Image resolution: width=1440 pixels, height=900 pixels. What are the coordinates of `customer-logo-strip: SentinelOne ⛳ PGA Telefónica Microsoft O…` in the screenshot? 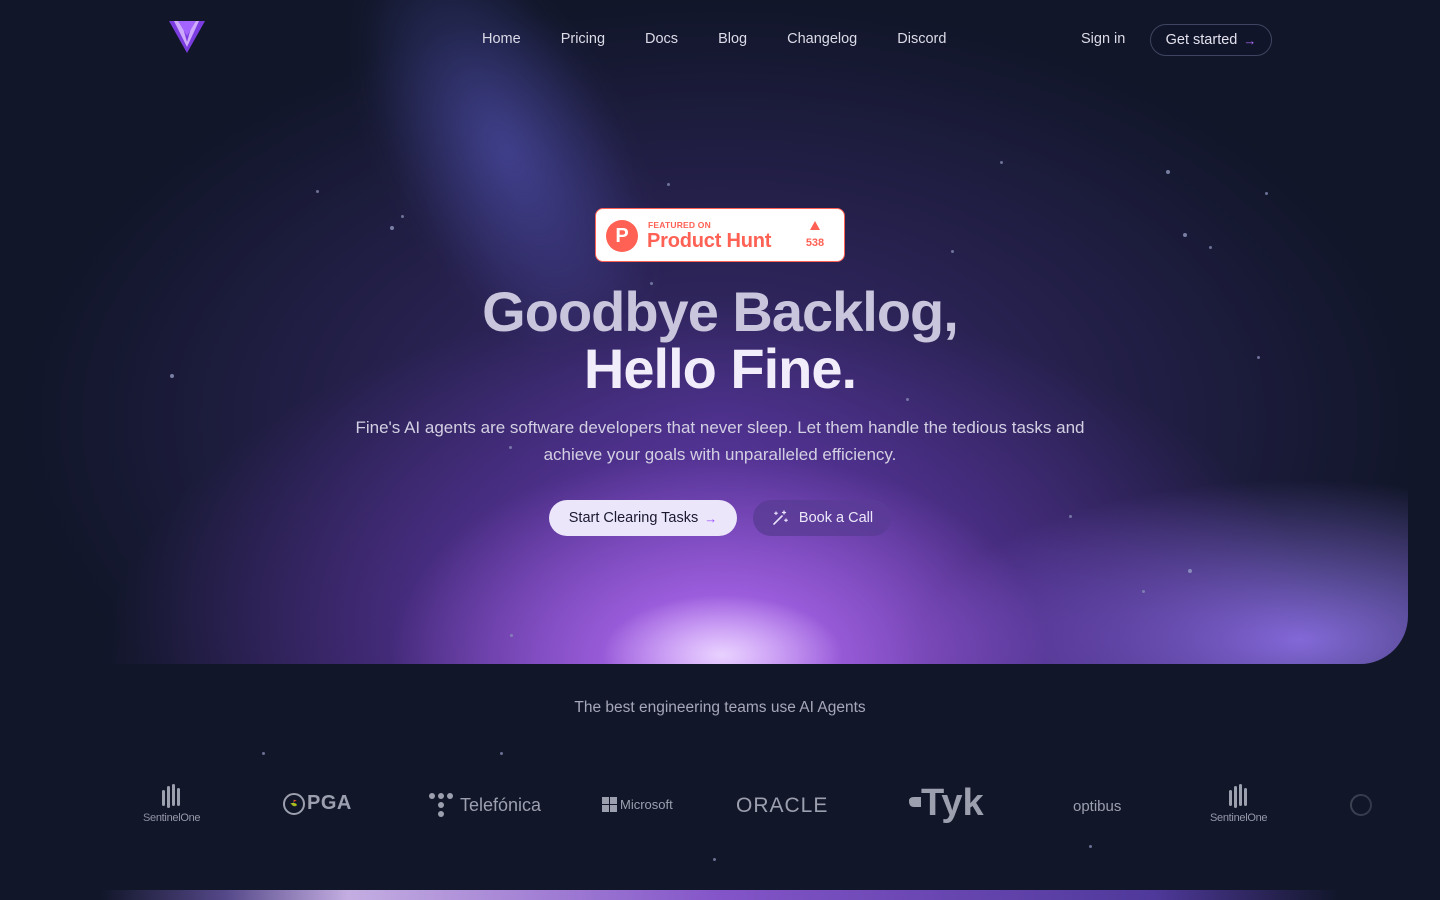 It's located at (720, 805).